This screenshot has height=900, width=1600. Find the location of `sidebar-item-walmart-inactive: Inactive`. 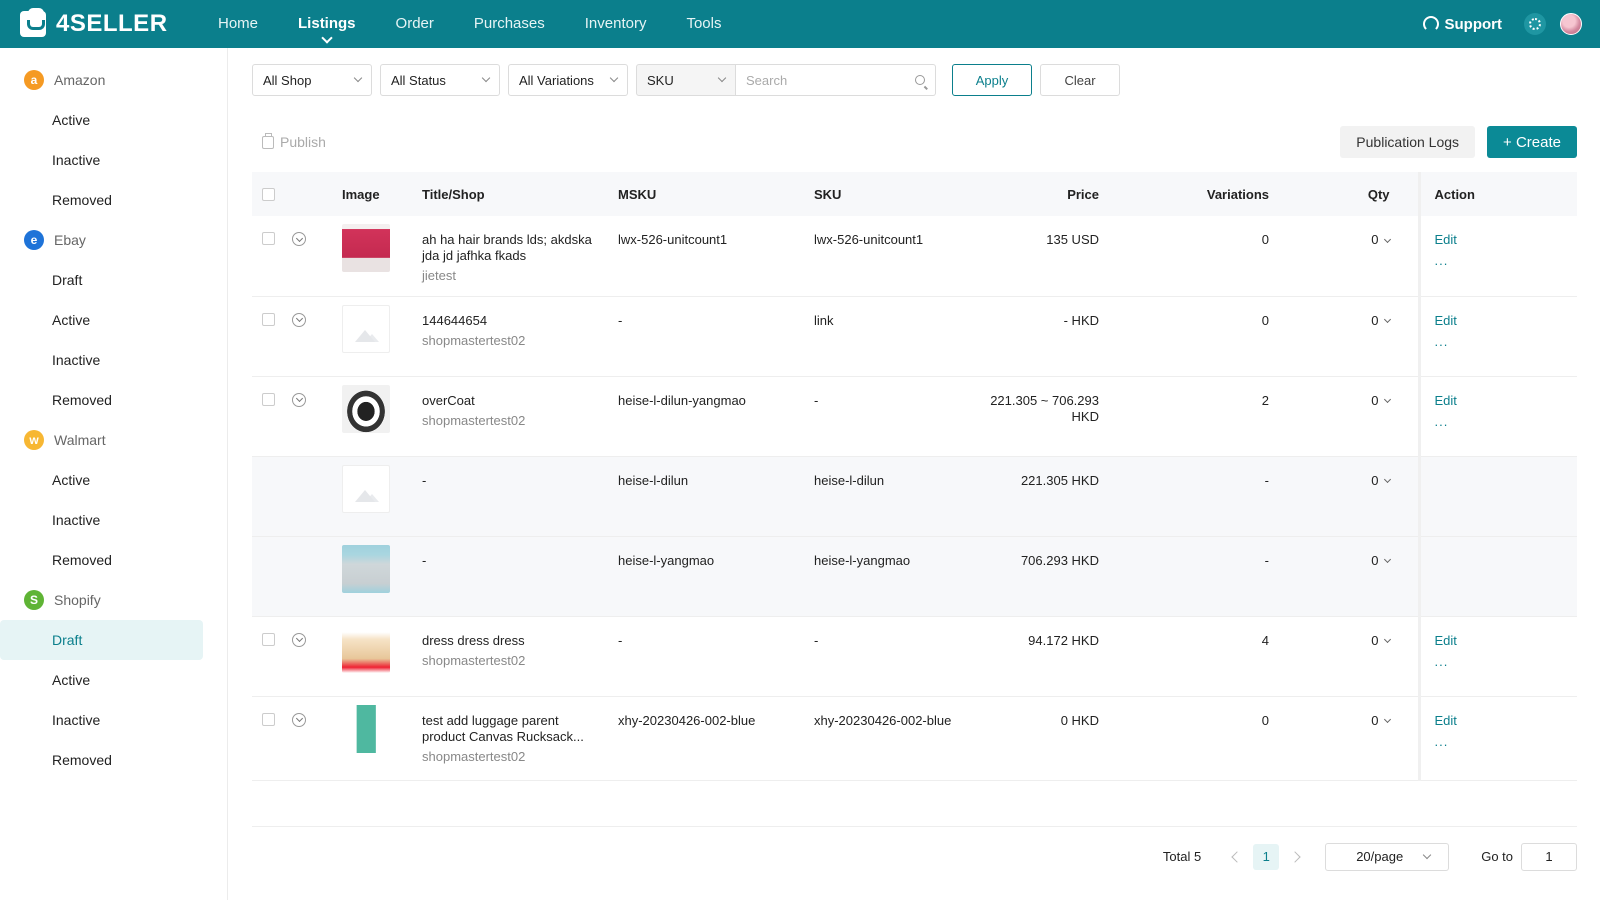

sidebar-item-walmart-inactive: Inactive is located at coordinates (101, 520).